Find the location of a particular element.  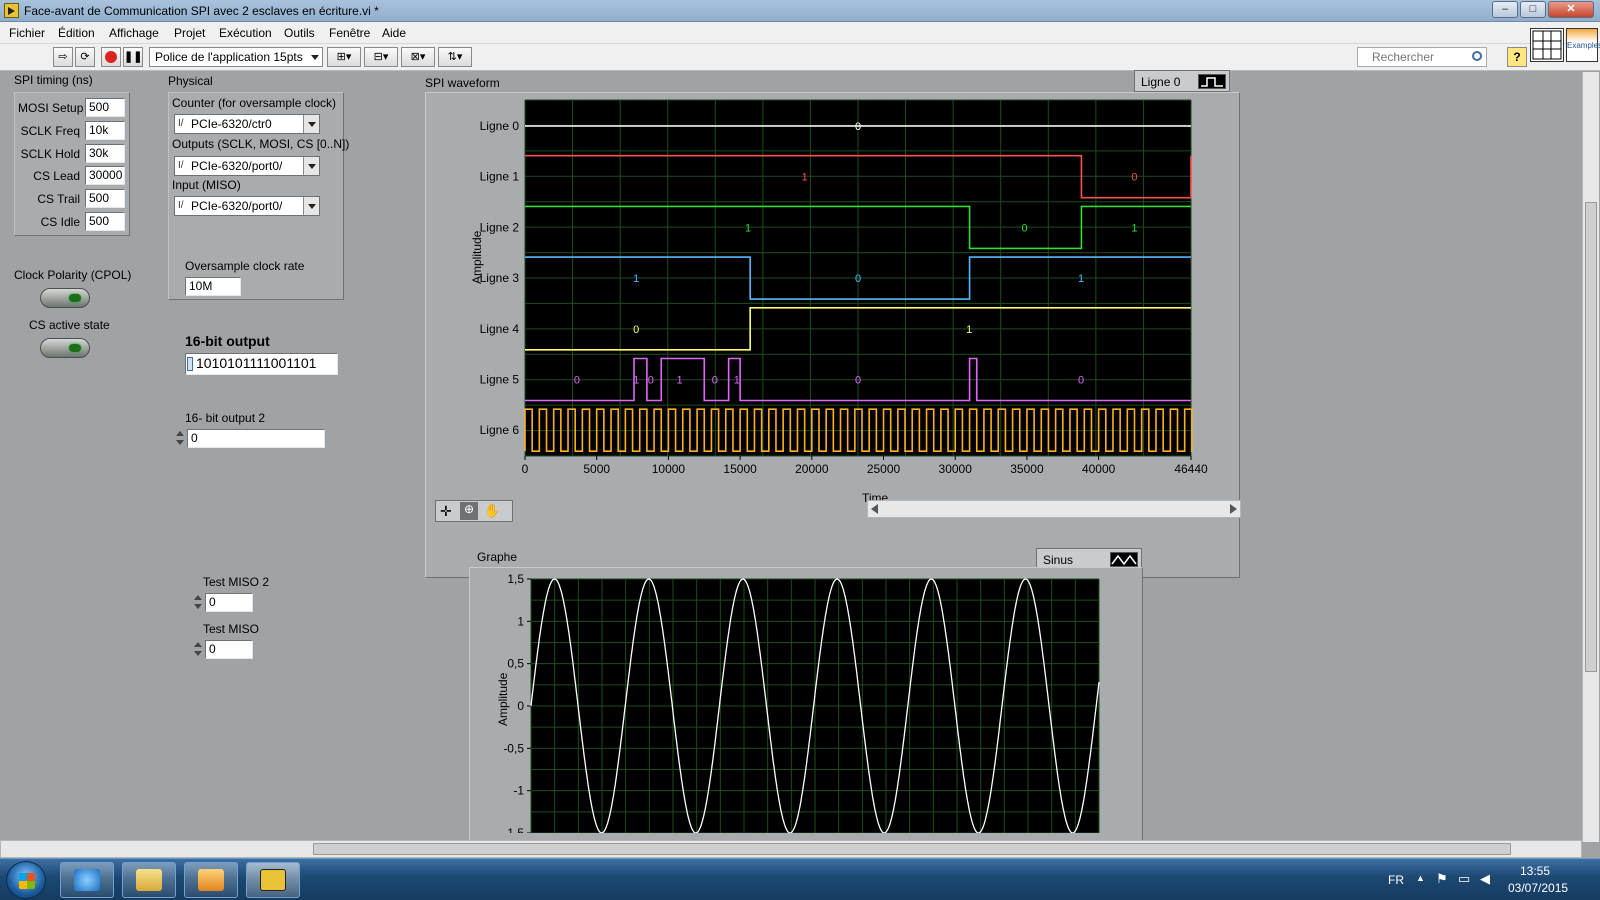

taskbar-ie is located at coordinates (87, 880).